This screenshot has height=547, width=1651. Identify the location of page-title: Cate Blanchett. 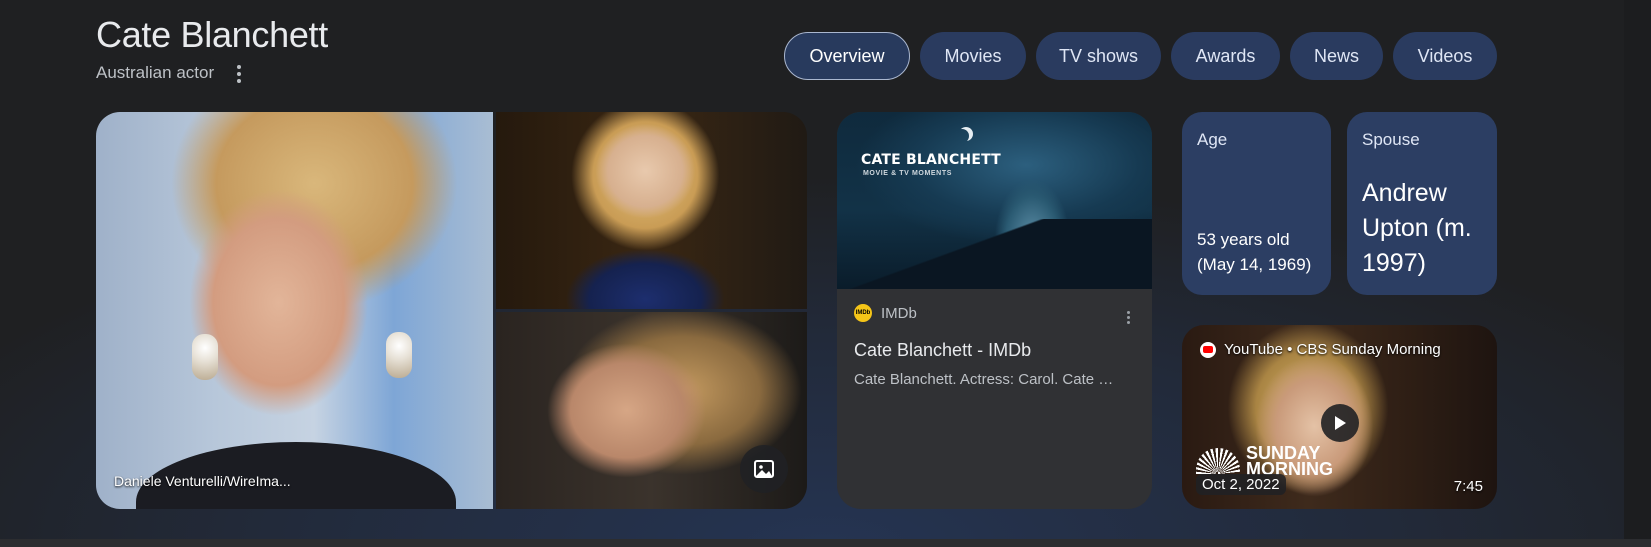
(212, 34).